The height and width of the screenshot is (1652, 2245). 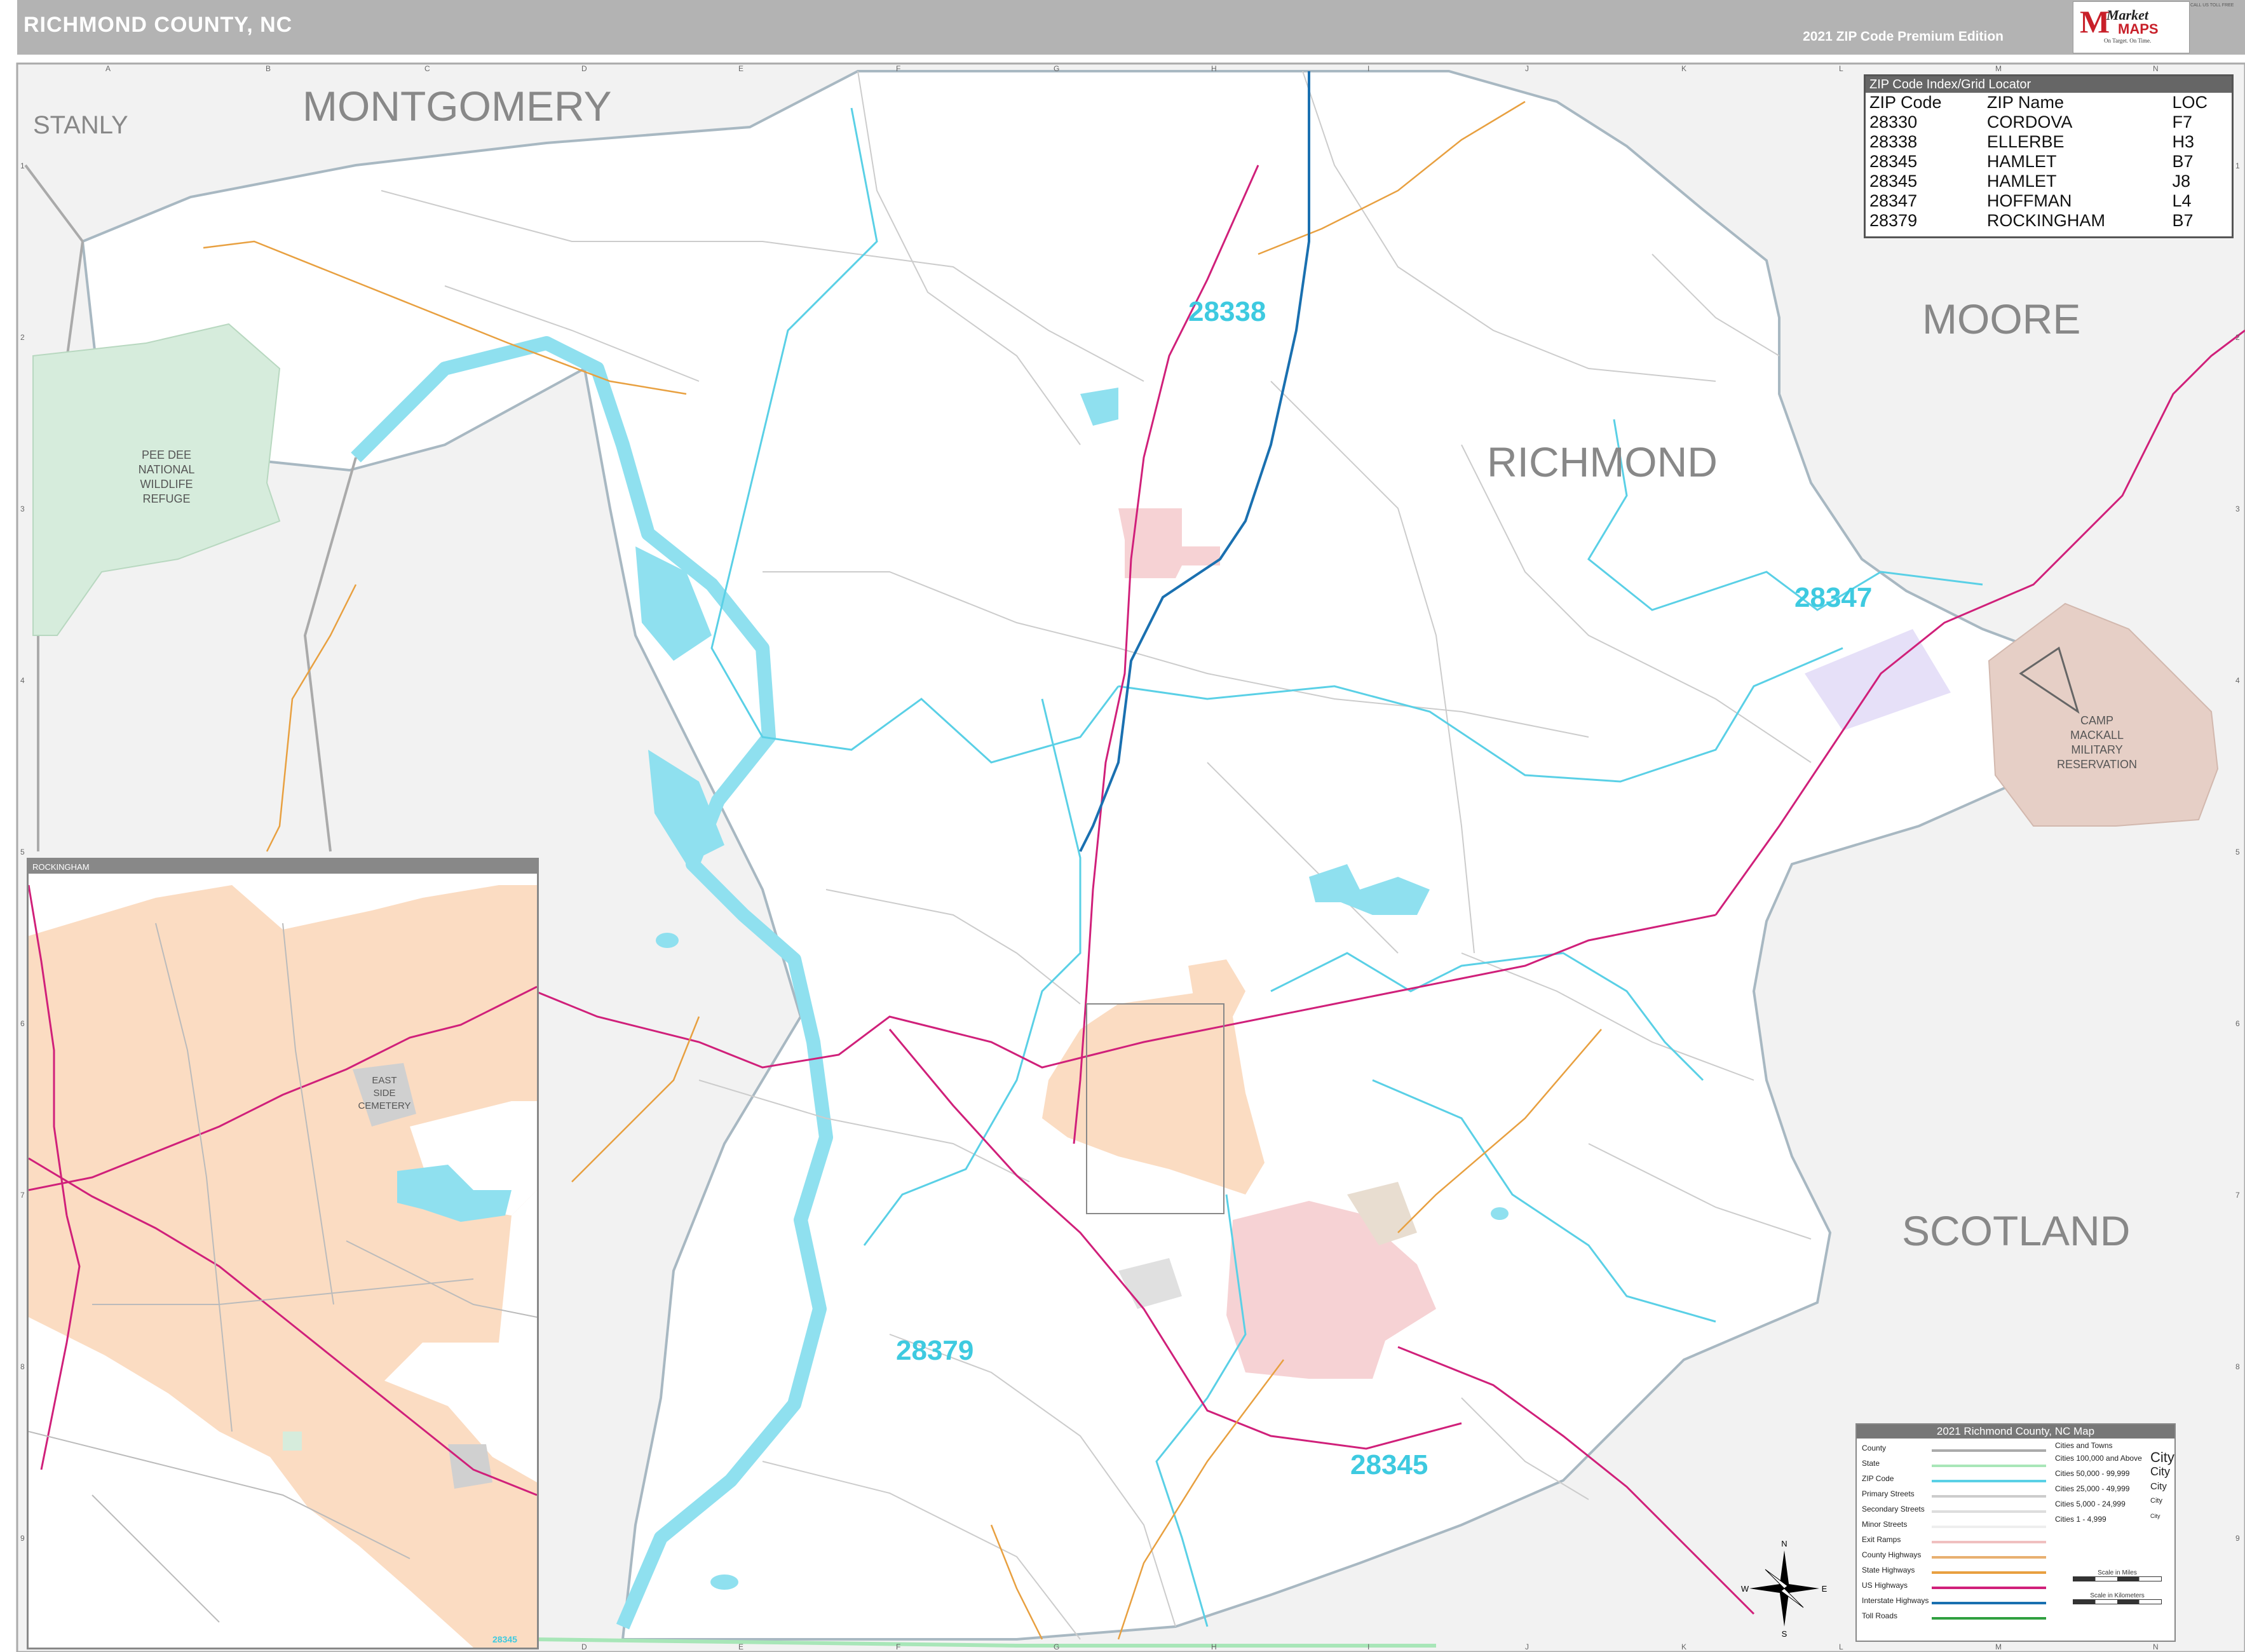 I want to click on zip-index-title: ZIP Code Index/Grid Locator, so click(x=2049, y=84).